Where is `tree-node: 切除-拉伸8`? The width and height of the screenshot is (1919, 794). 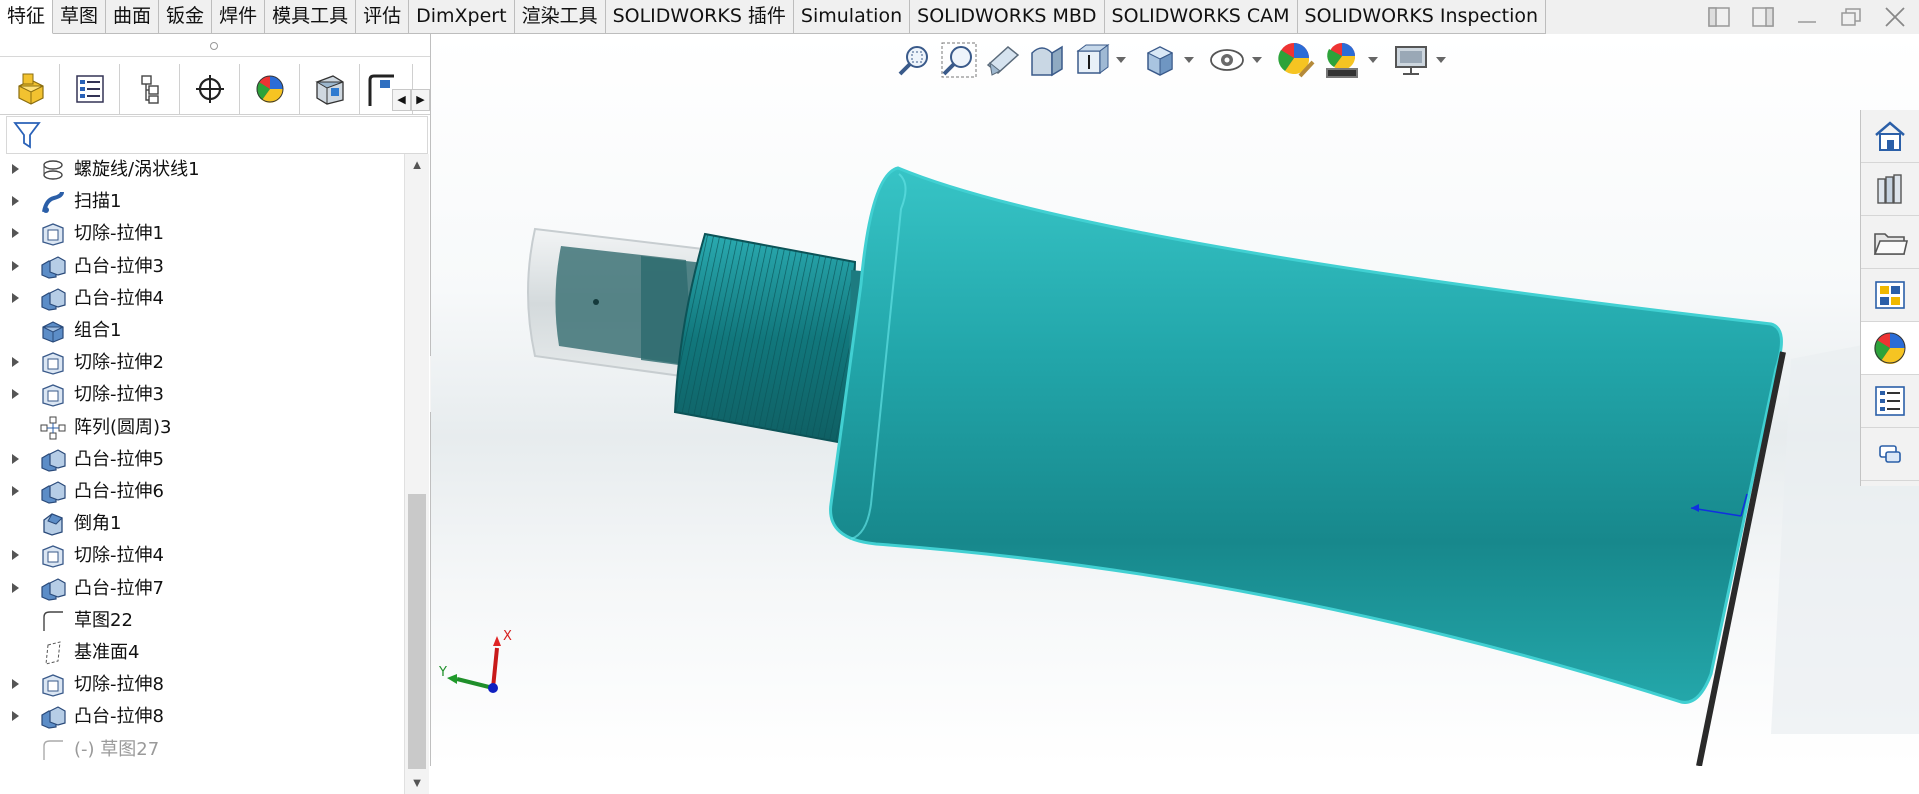
tree-node: 切除-拉伸8 is located at coordinates (202, 685).